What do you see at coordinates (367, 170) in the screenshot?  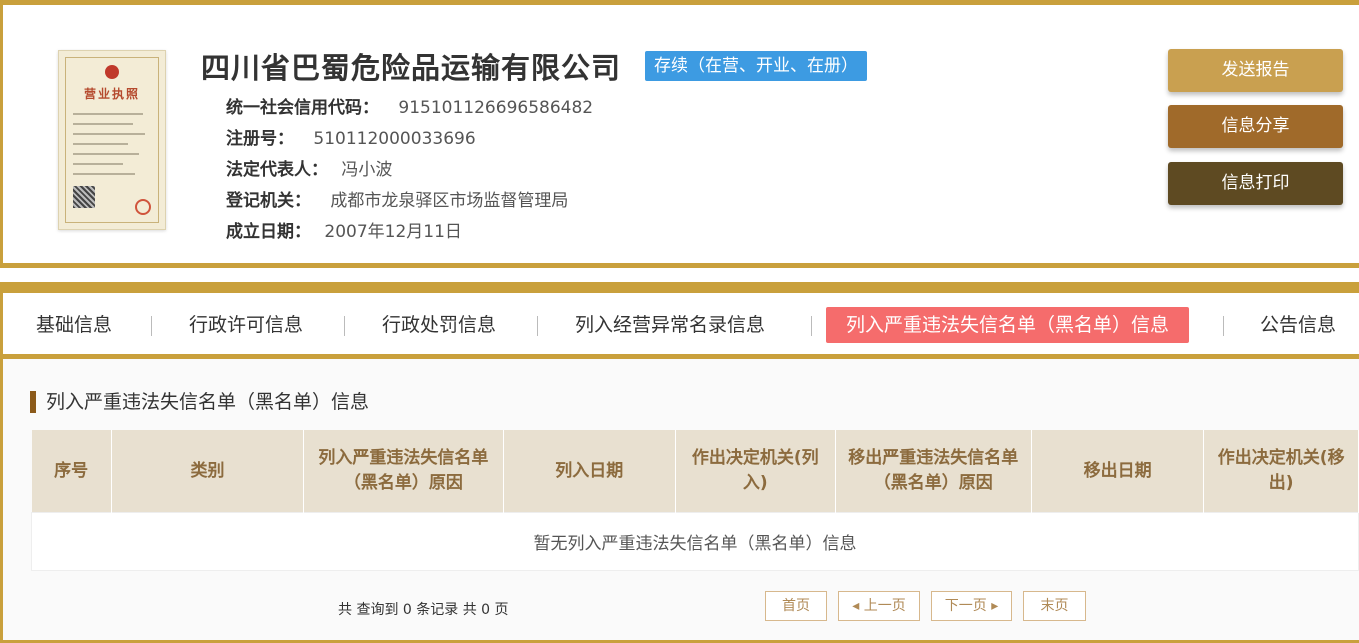 I see `field-value: 冯小波` at bounding box center [367, 170].